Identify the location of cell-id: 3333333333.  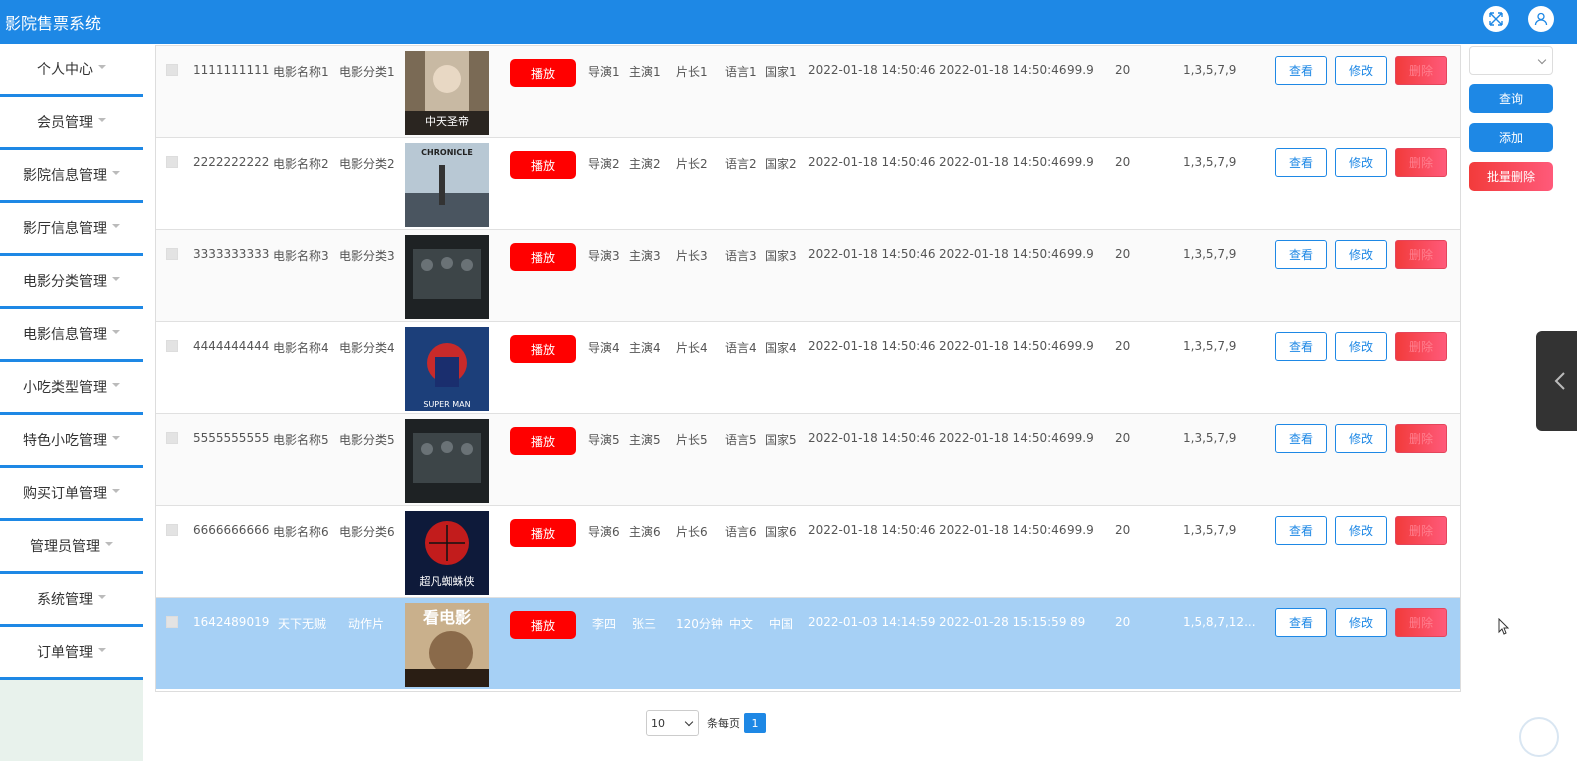
(231, 254).